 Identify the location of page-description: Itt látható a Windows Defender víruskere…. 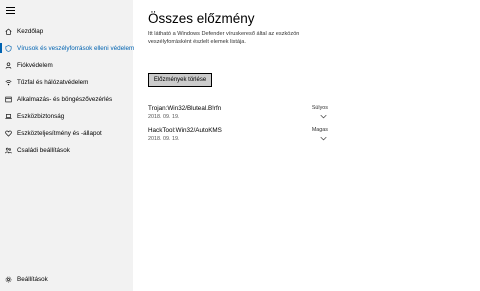
(224, 38).